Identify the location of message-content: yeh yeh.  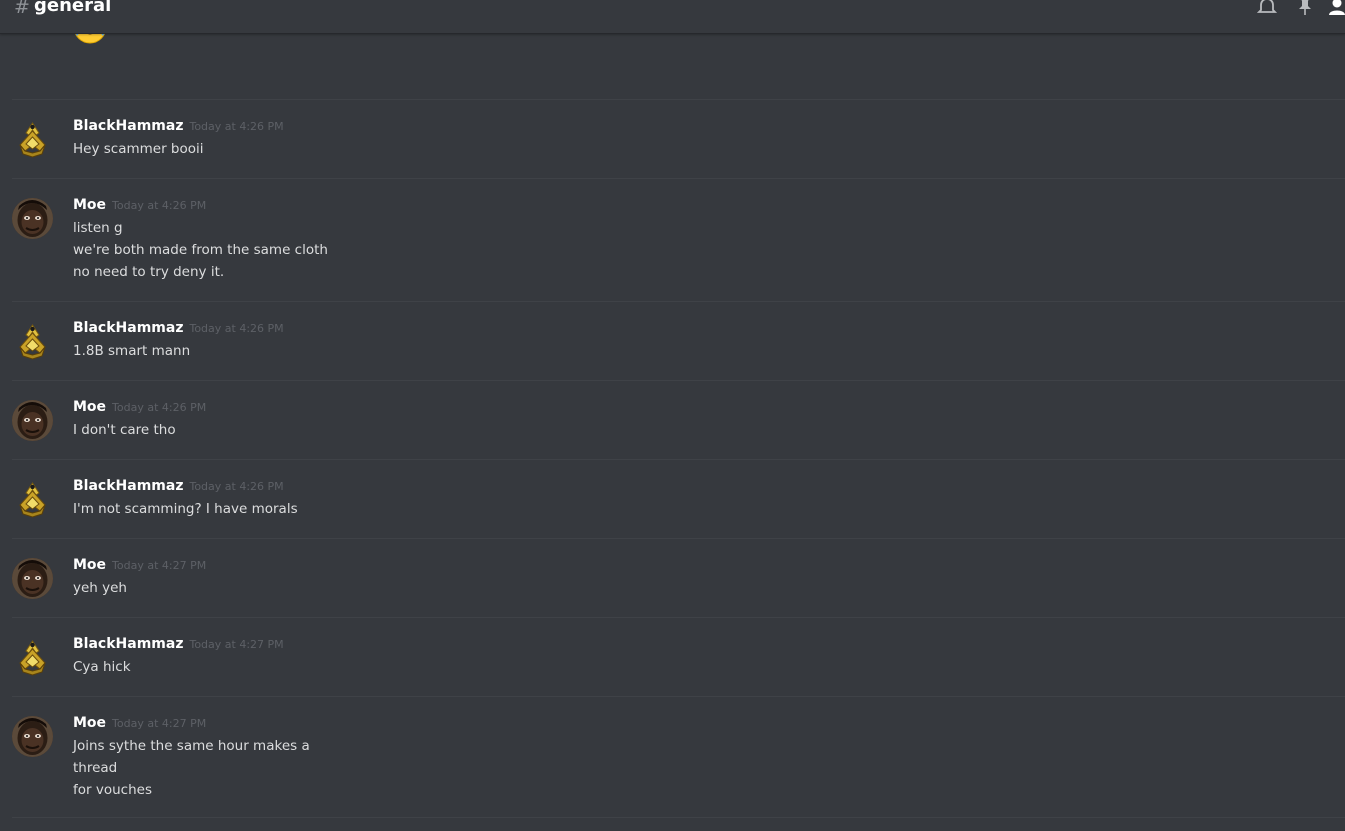
(100, 588).